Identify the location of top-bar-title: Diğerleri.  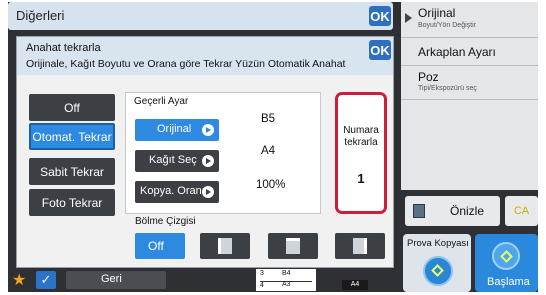
(40, 15).